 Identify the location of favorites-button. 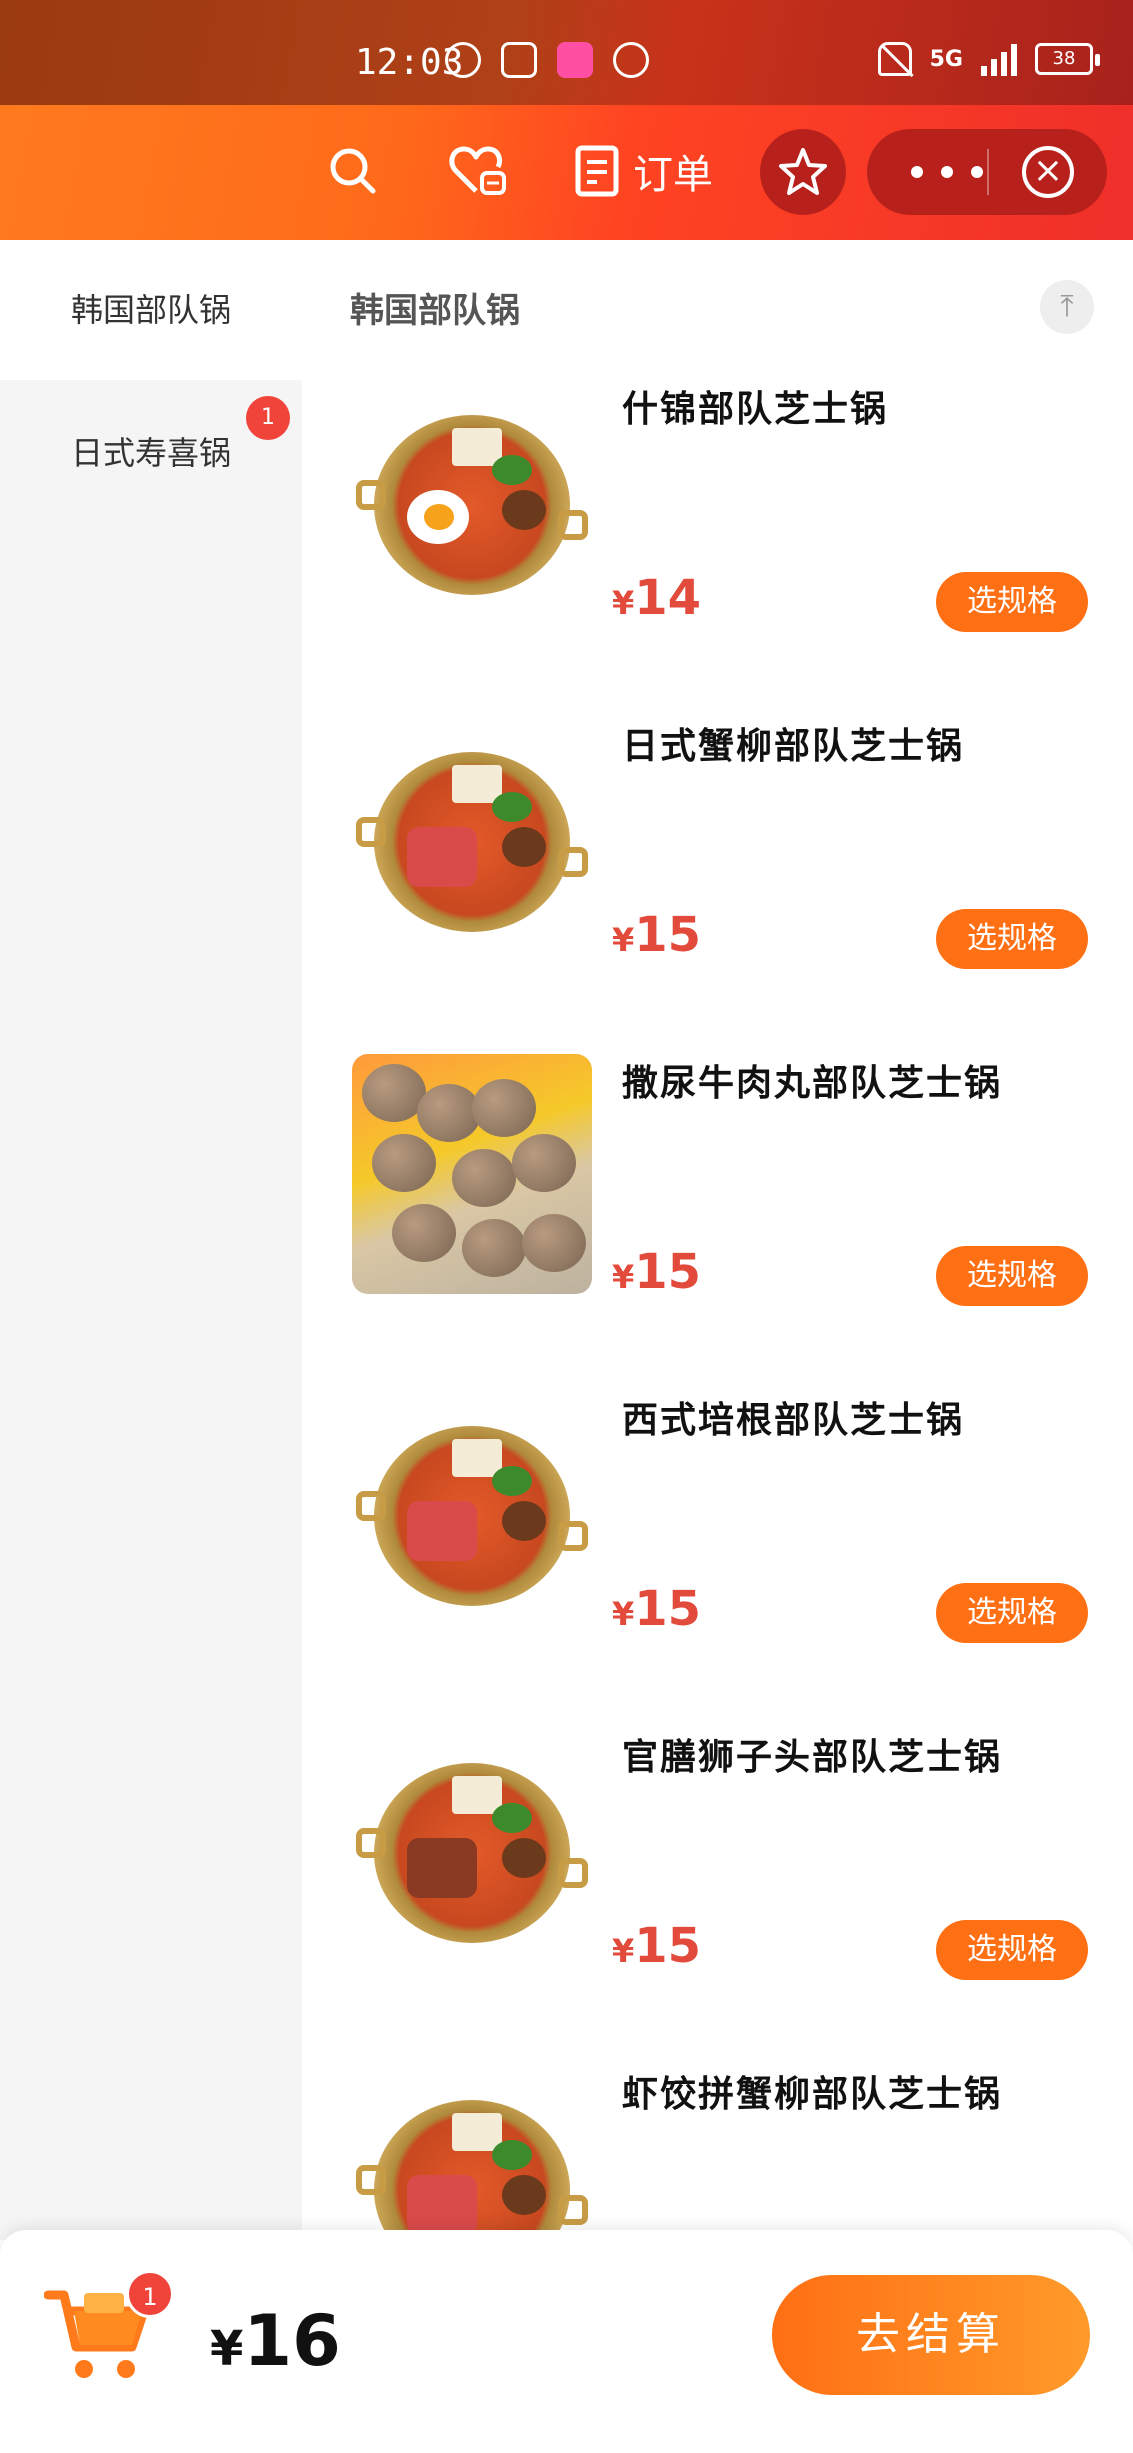
(479, 171).